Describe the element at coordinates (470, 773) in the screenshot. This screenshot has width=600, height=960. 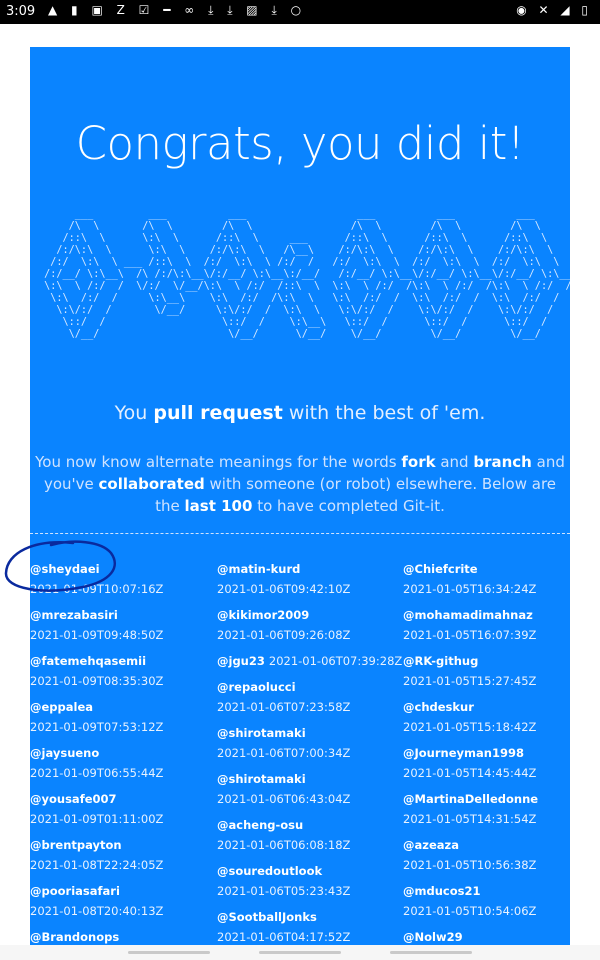
I see `completer-date: 2021-01-05T14:45:44Z` at that location.